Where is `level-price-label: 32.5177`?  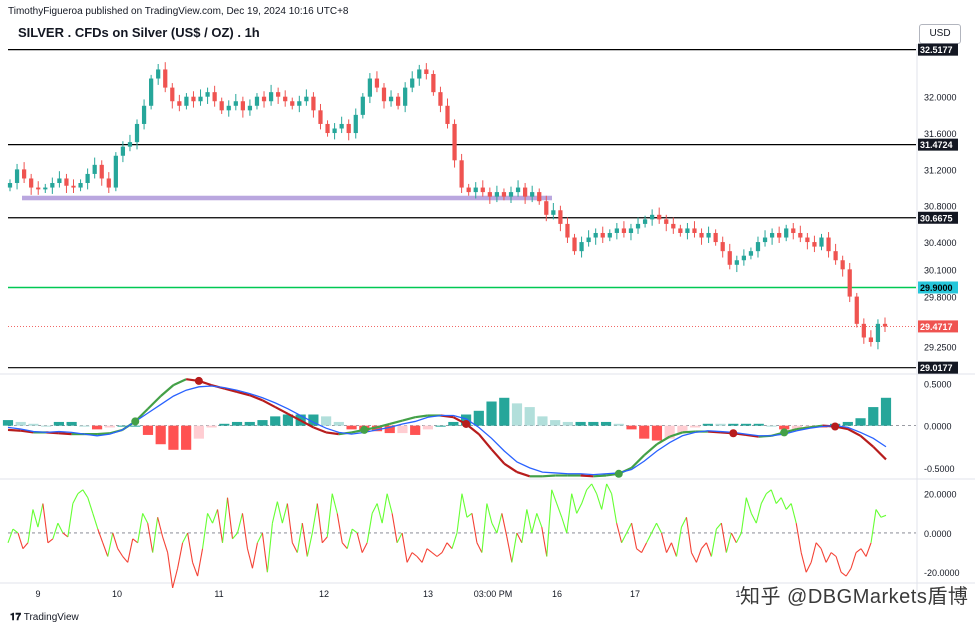 level-price-label: 32.5177 is located at coordinates (936, 50).